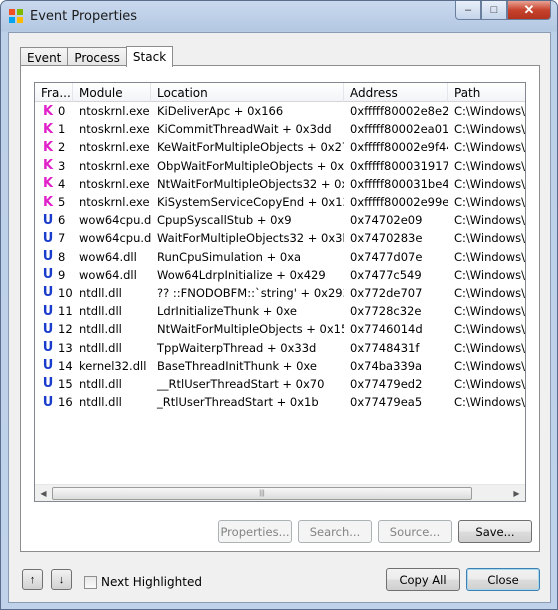  I want to click on frame-cell: U 10, so click(54, 292).